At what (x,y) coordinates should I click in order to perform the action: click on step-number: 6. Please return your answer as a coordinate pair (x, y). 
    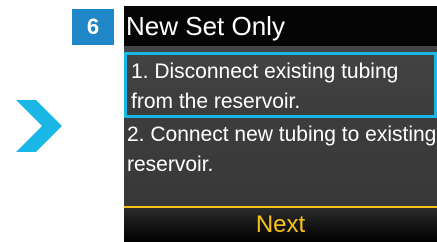
    Looking at the image, I should click on (93, 26).